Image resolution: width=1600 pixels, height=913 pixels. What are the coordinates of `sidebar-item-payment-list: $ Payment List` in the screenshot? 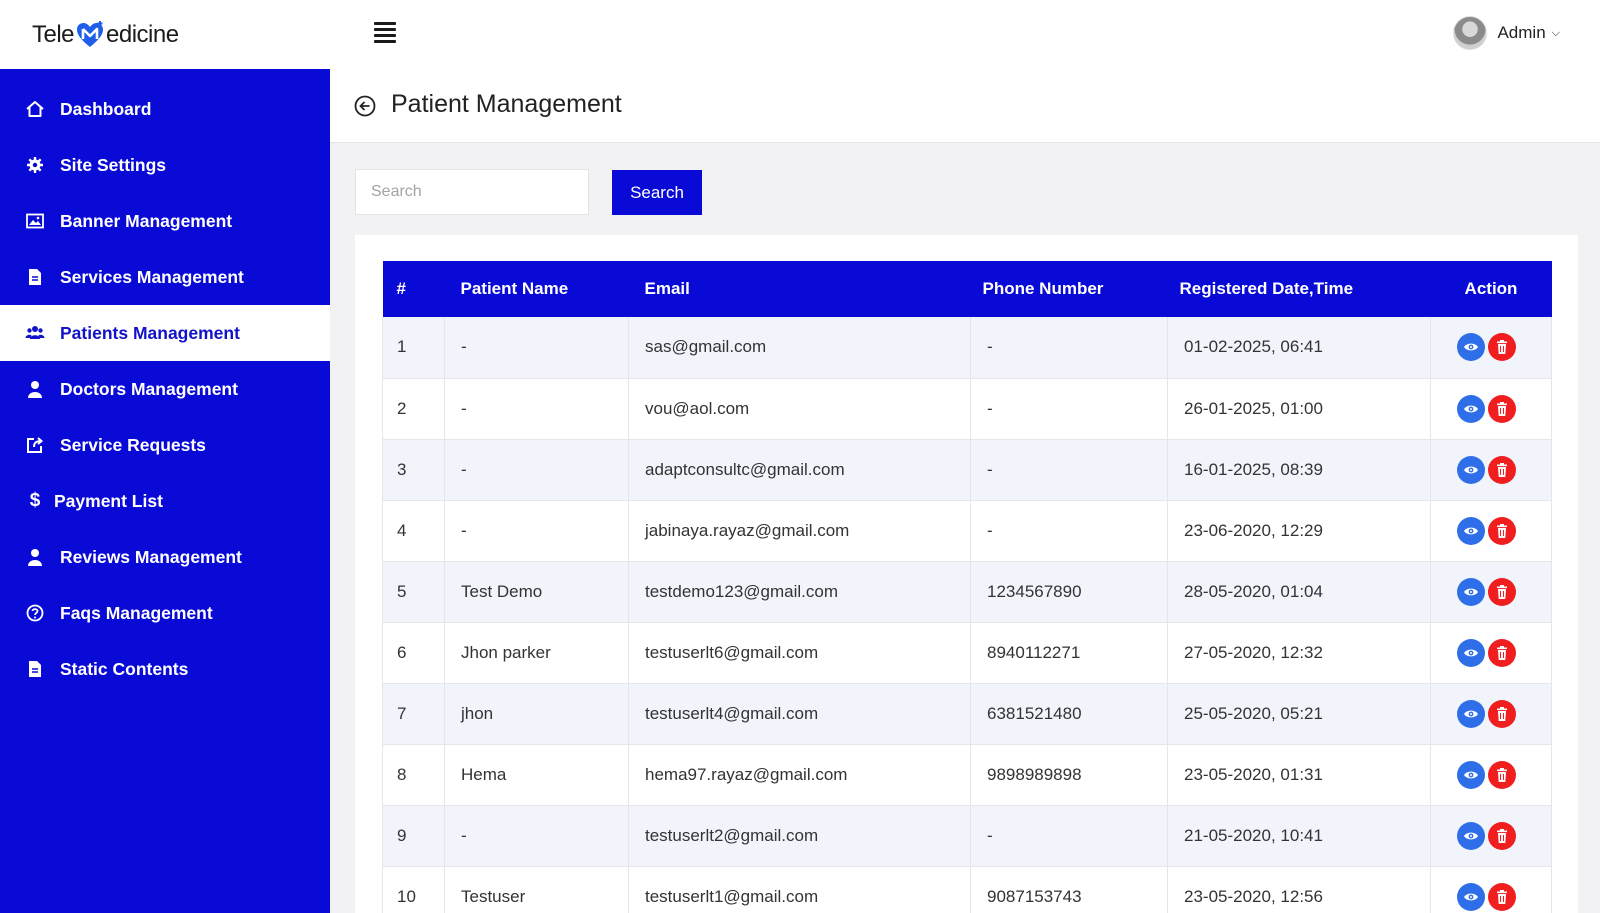 It's located at (165, 501).